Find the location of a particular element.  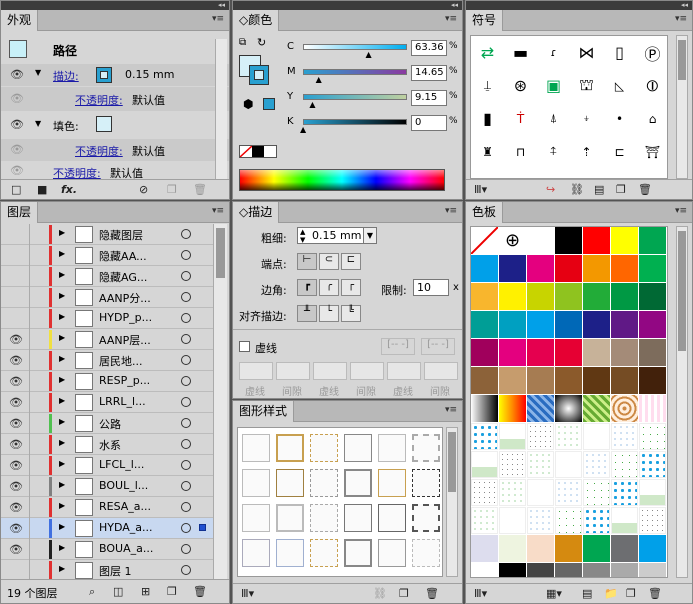

selection-indicator-icon is located at coordinates (202, 527).